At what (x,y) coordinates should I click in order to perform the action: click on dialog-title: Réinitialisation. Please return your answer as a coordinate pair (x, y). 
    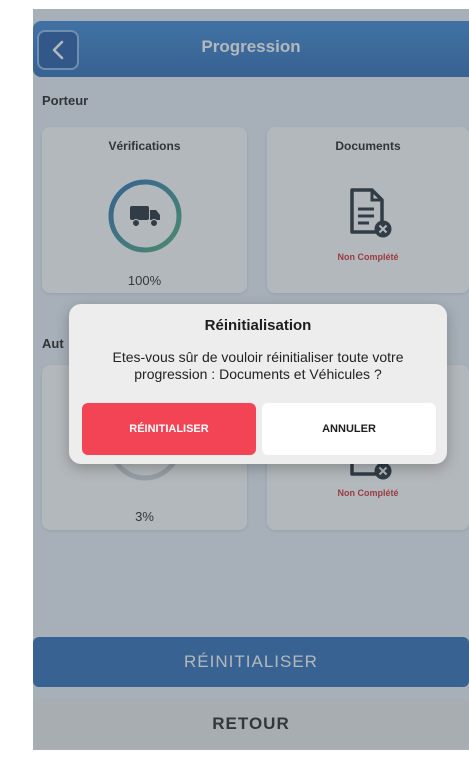
    Looking at the image, I should click on (258, 325).